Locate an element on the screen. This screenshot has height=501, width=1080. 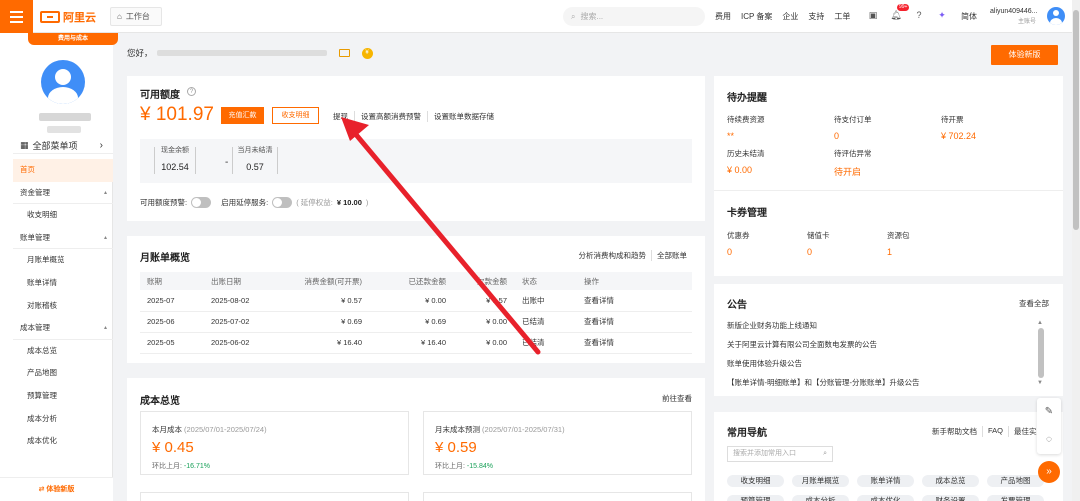
todo-history-unsettled: 历史未结清 ¥ 0.00 is located at coordinates (779, 161).